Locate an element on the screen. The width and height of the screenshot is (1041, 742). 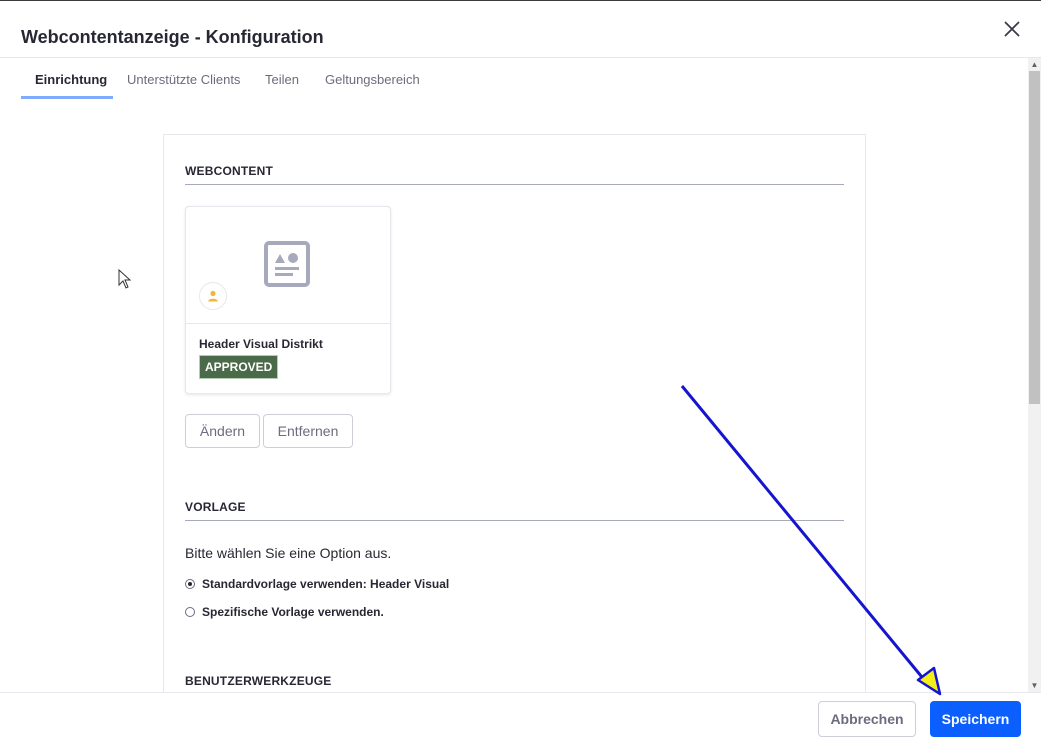
card-image-area is located at coordinates (288, 265).